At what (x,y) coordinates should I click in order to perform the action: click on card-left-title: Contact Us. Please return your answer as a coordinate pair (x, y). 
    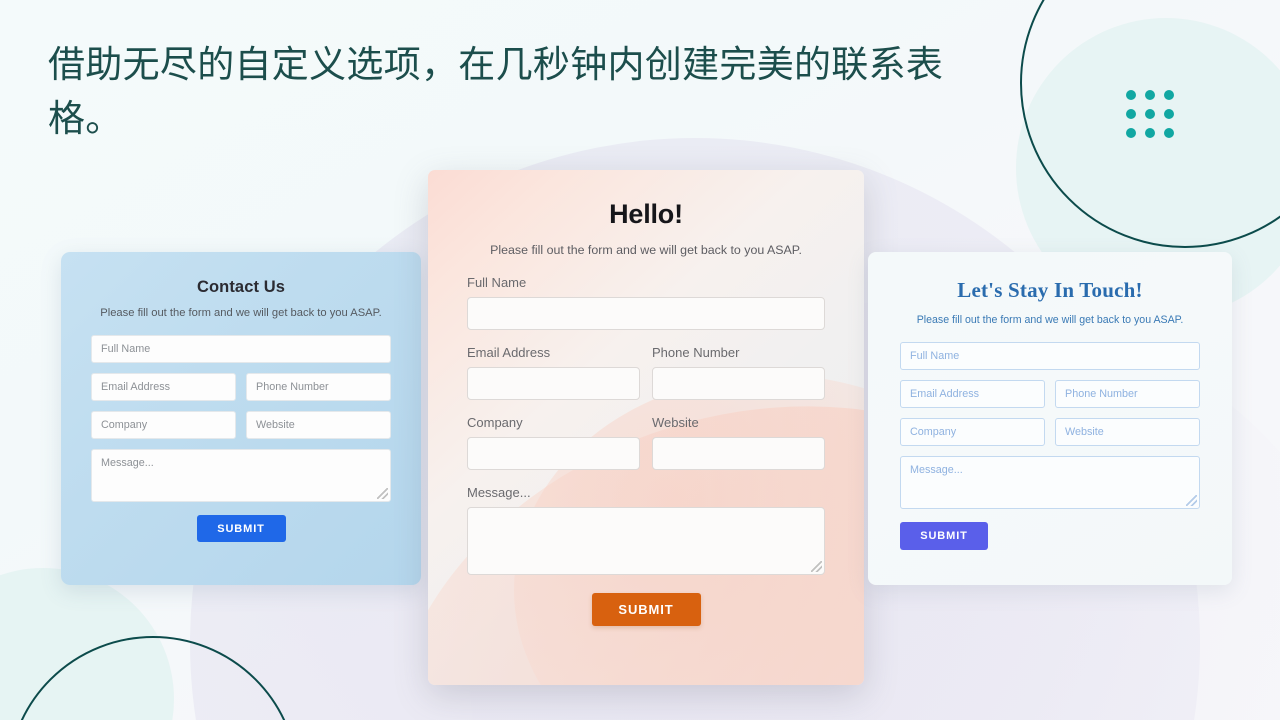
    Looking at the image, I should click on (241, 287).